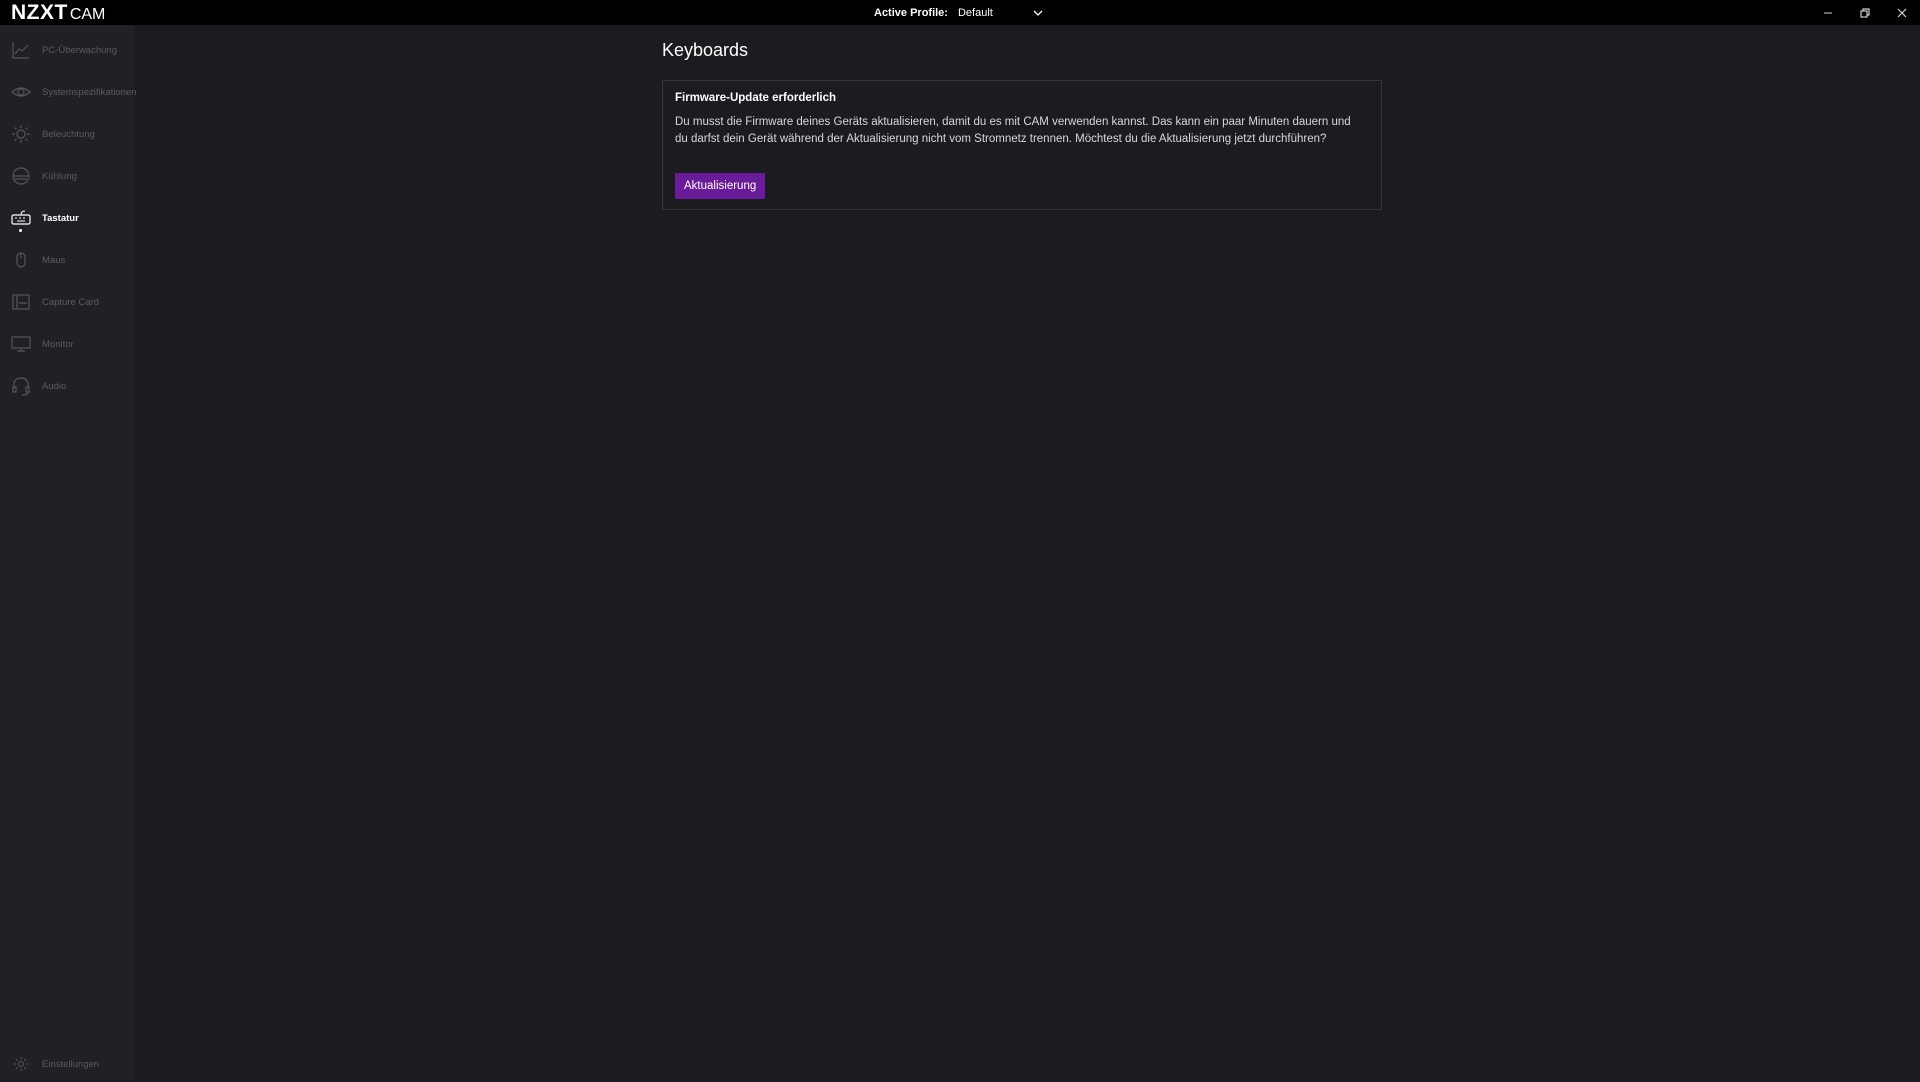 This screenshot has height=1082, width=1920. What do you see at coordinates (21, 176) in the screenshot?
I see `cooler-icon` at bounding box center [21, 176].